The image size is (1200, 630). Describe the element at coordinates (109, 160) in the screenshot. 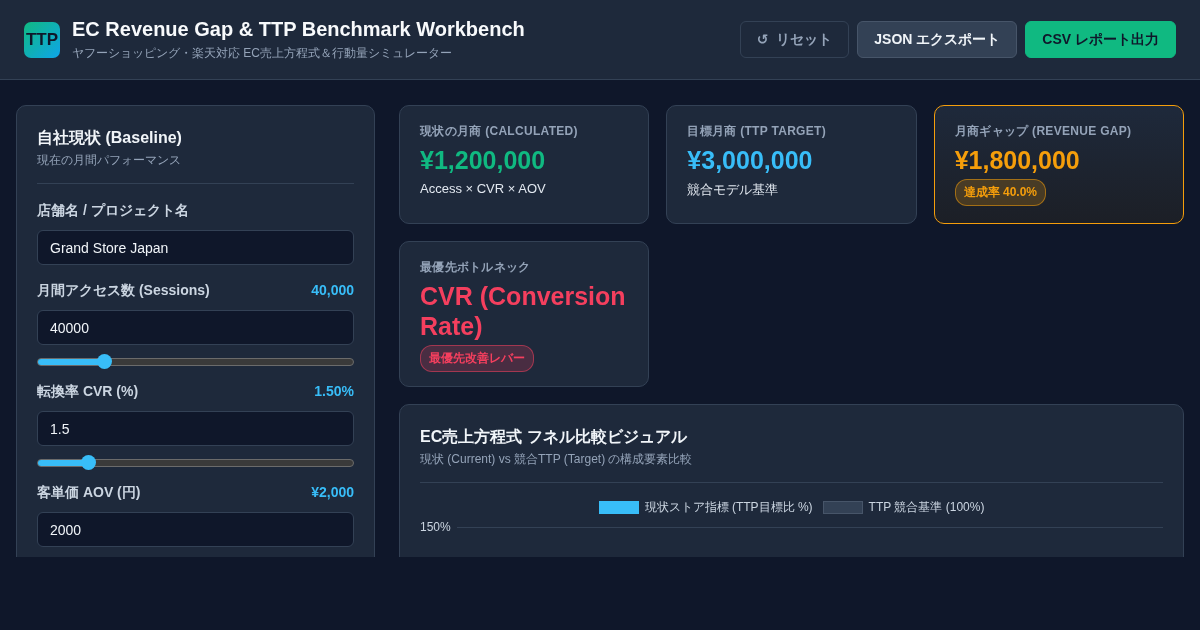

I see `panel-subtitle: 現在の月間パフォーマンス` at that location.